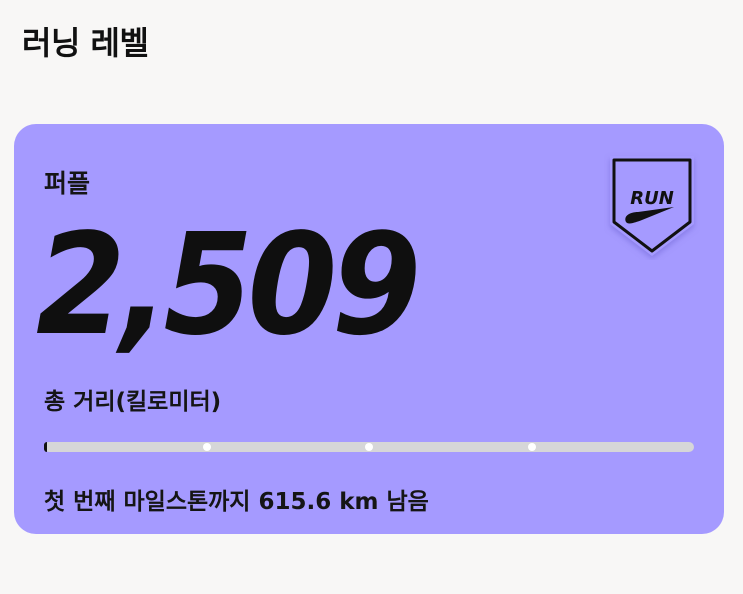 The image size is (743, 594). What do you see at coordinates (228, 285) in the screenshot?
I see `total-distance-value: 2,509` at bounding box center [228, 285].